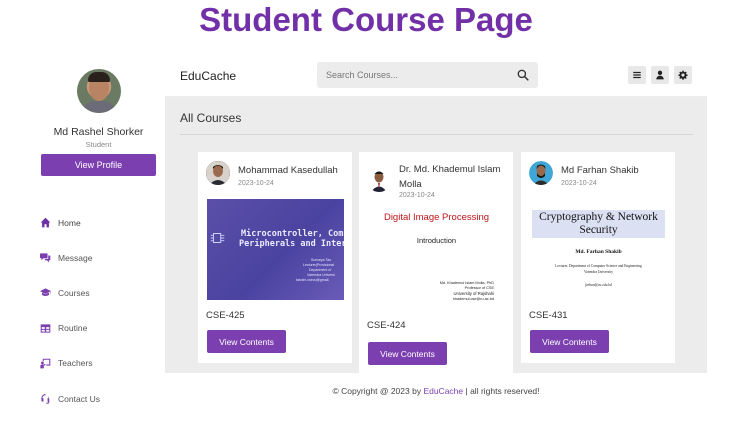 Image resolution: width=732 pixels, height=445 pixels. Describe the element at coordinates (548, 315) in the screenshot. I see `course-code: CSE-431` at that location.